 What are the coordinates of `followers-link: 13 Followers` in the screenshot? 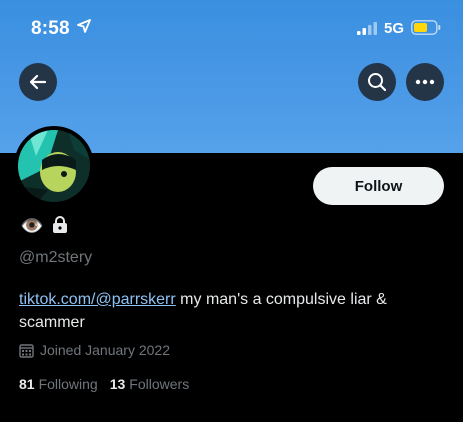 It's located at (149, 384).